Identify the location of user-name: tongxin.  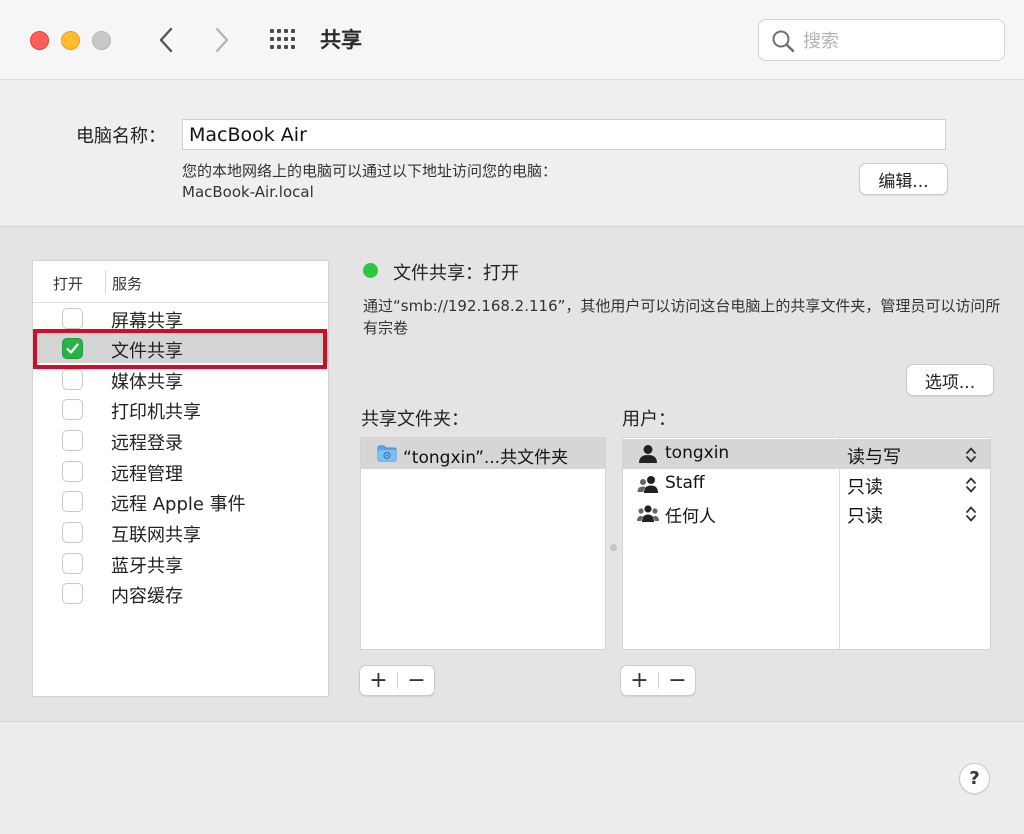
(697, 453).